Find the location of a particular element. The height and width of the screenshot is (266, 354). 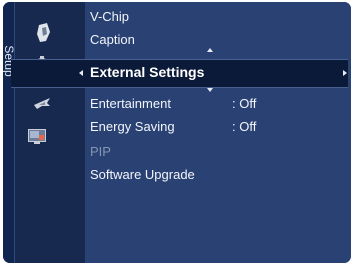

setup-tab-strip: Setup is located at coordinates (9, 132).